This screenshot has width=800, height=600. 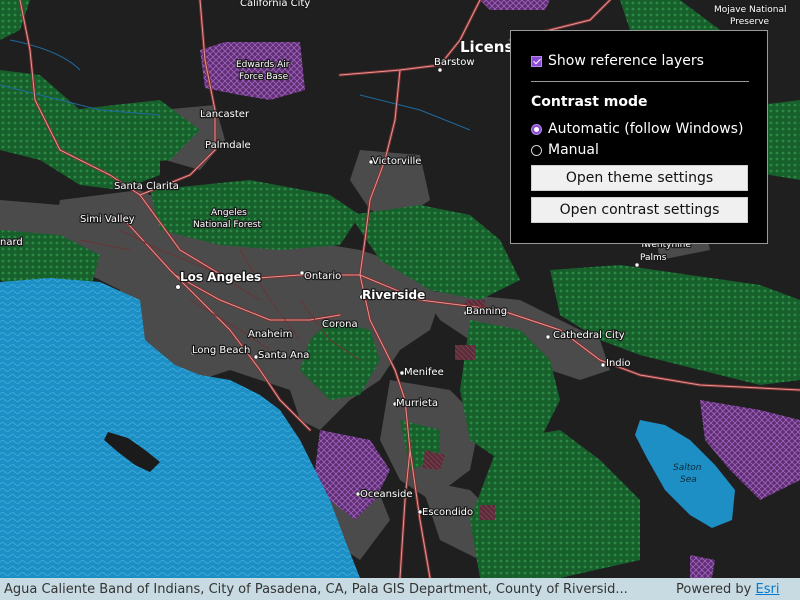 I want to click on label-ontario: Ontario, so click(x=322, y=276).